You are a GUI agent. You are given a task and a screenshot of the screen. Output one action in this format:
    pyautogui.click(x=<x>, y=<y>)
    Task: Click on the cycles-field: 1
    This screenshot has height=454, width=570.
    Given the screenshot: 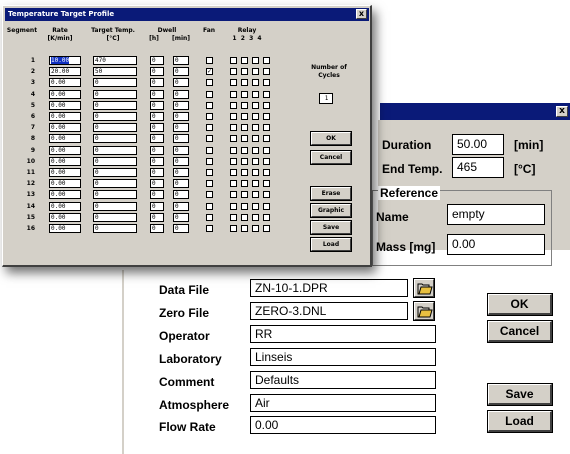 What is the action you would take?
    pyautogui.click(x=326, y=98)
    